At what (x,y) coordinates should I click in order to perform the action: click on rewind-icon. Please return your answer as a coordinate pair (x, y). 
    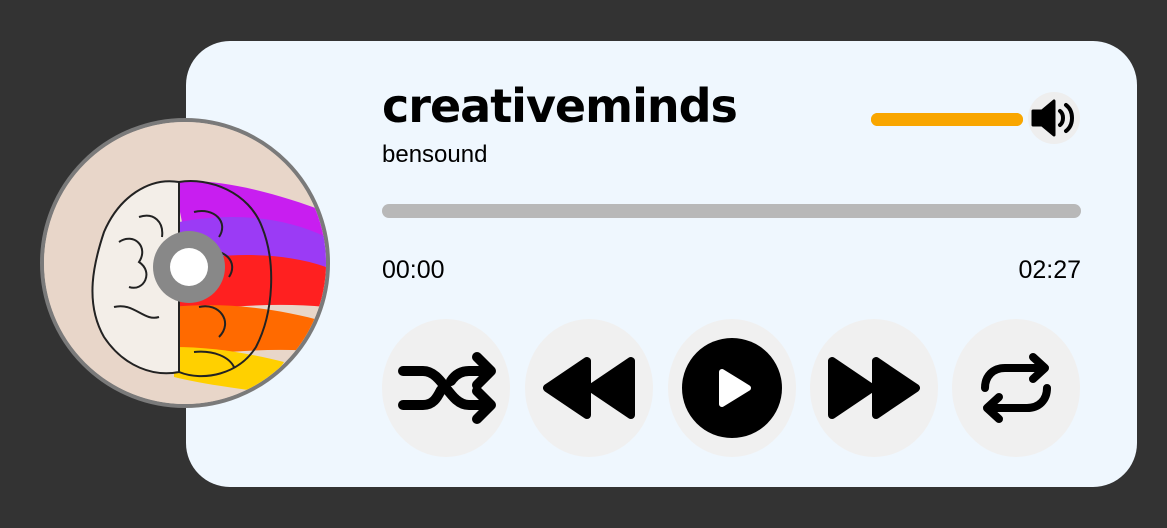
    Looking at the image, I should click on (589, 388).